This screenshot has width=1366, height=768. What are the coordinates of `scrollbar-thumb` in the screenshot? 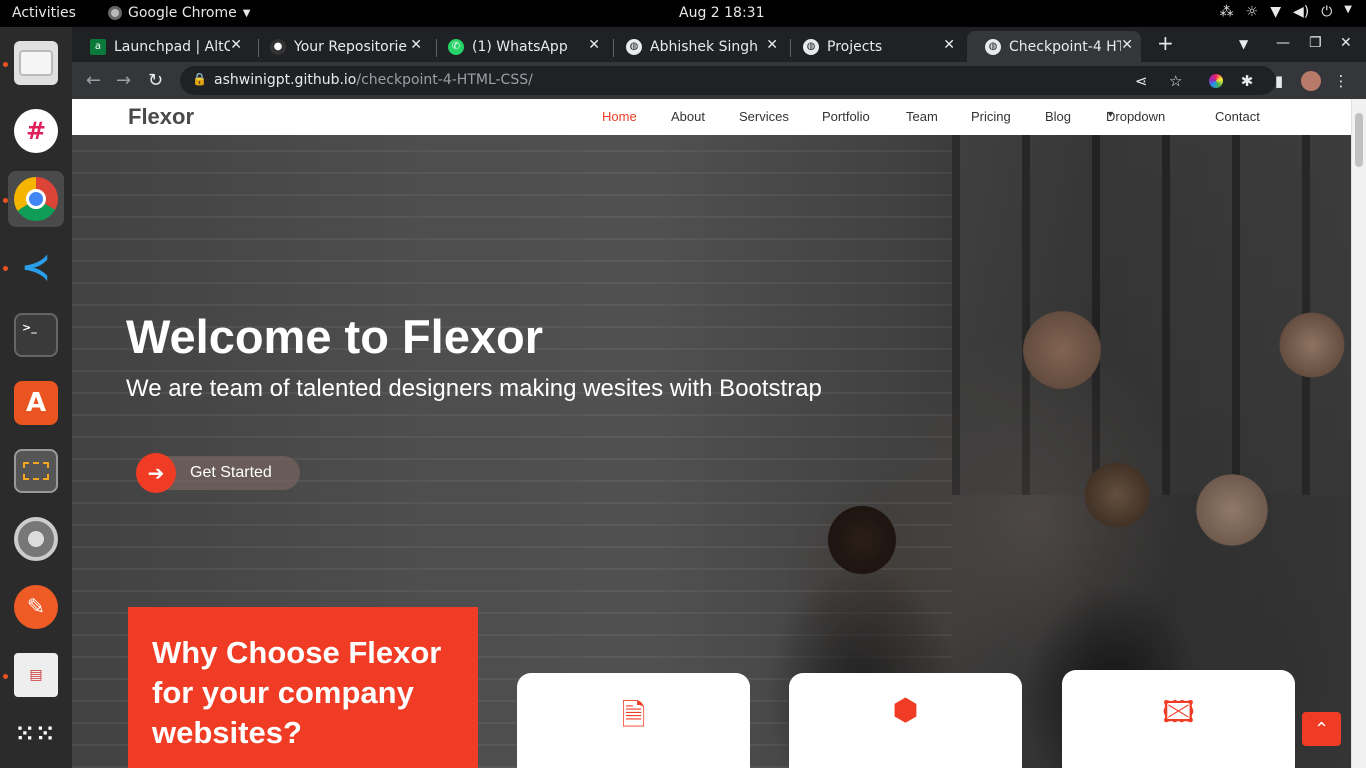 It's located at (1359, 140).